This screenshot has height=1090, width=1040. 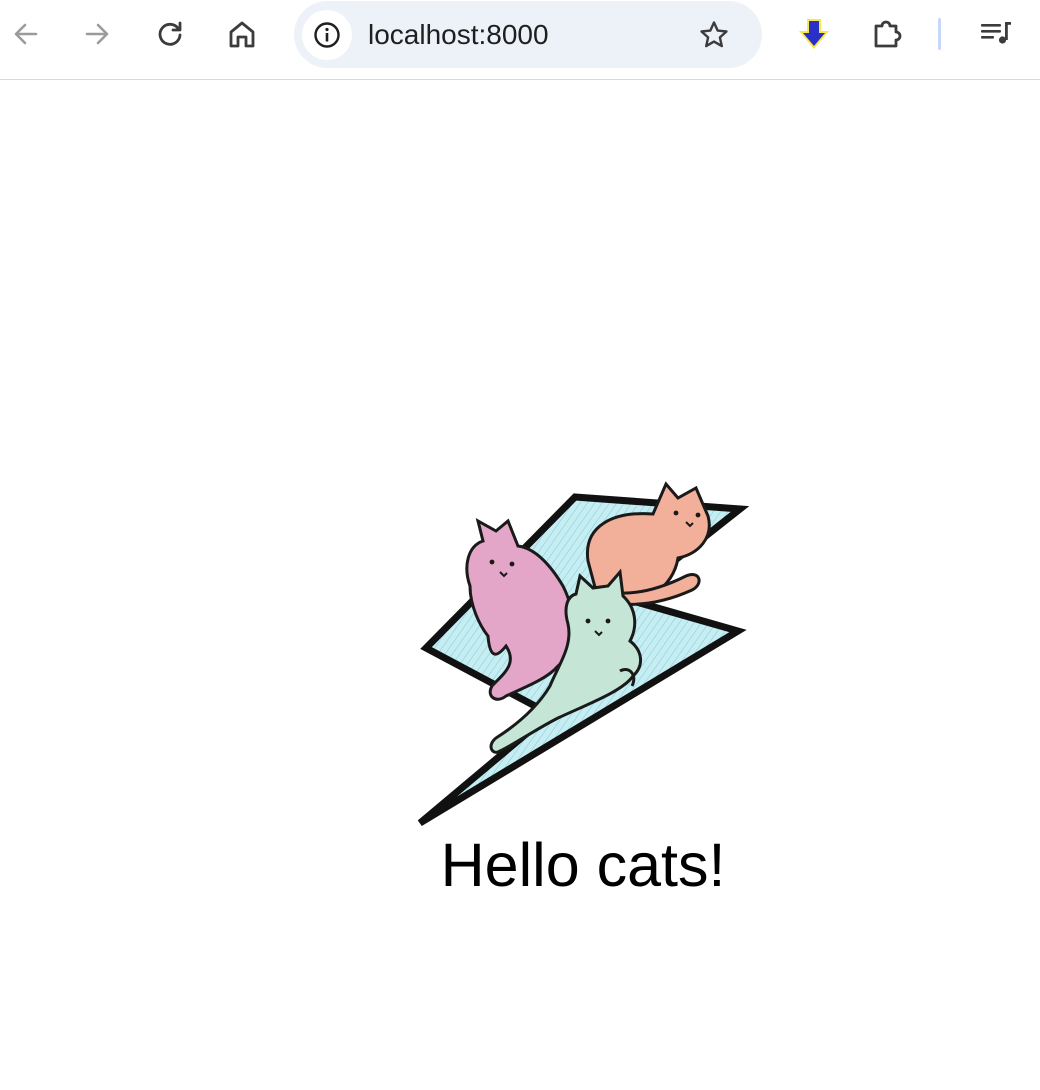 I want to click on address-bar: localhost:8000, so click(x=528, y=34).